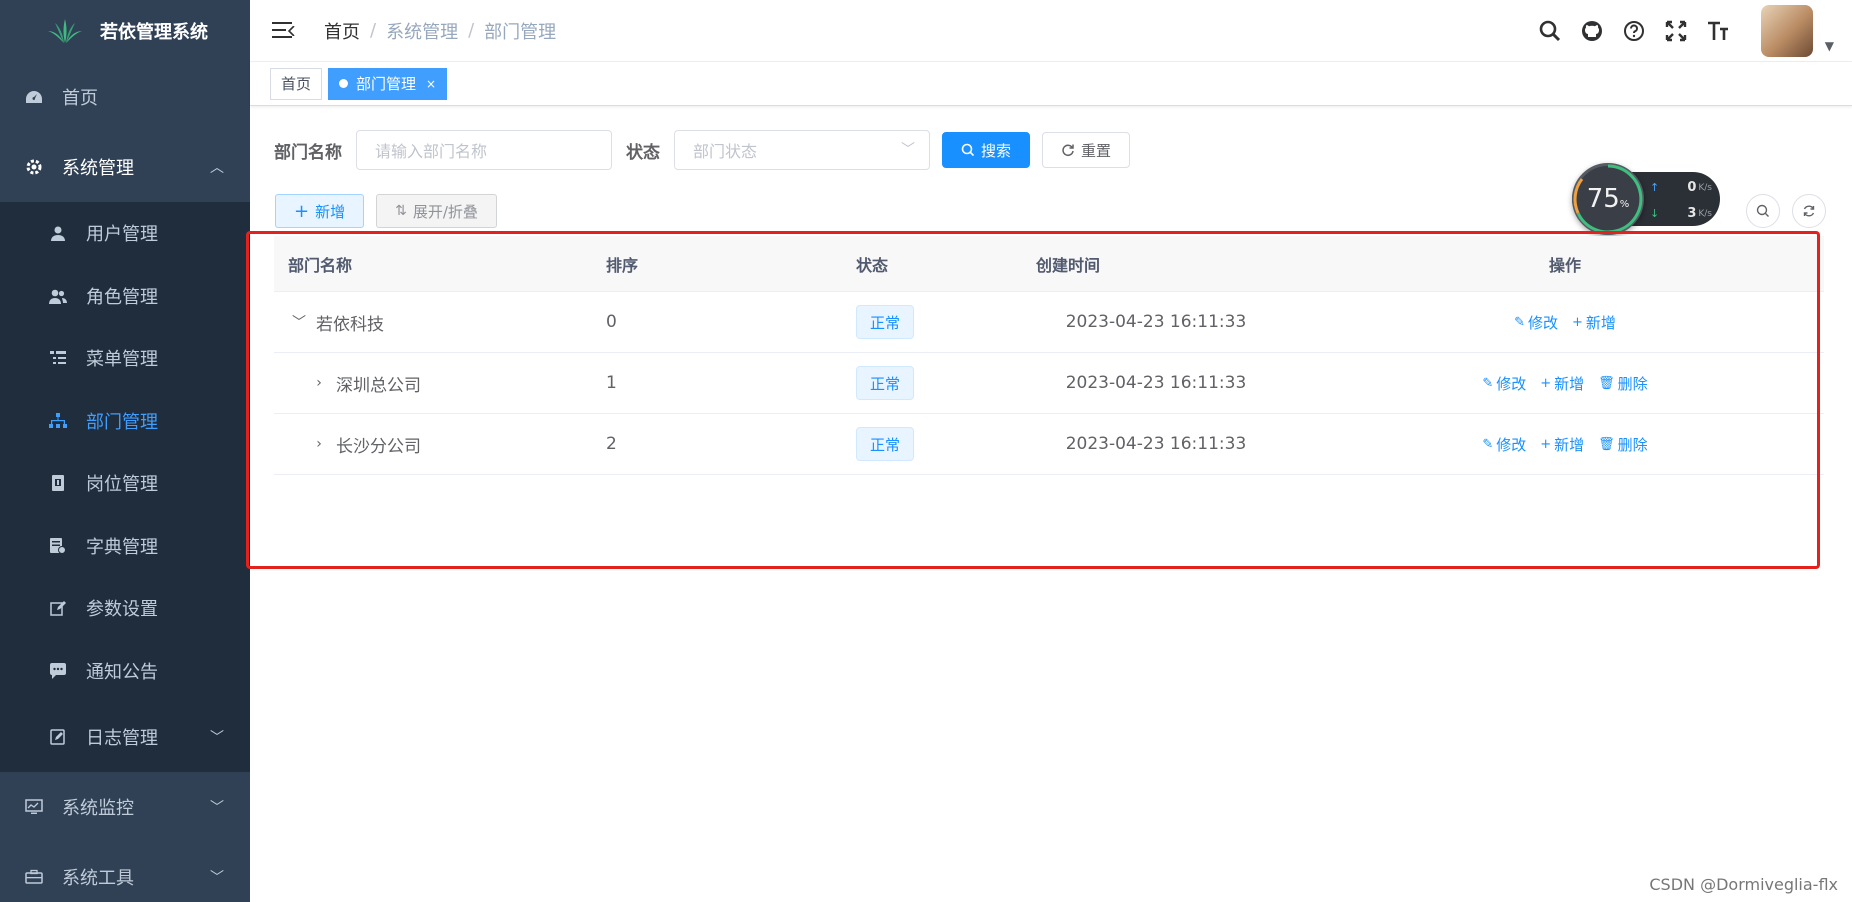 This screenshot has height=902, width=1852. I want to click on expand-collapse-button: ⇅ 展开/折叠, so click(436, 211).